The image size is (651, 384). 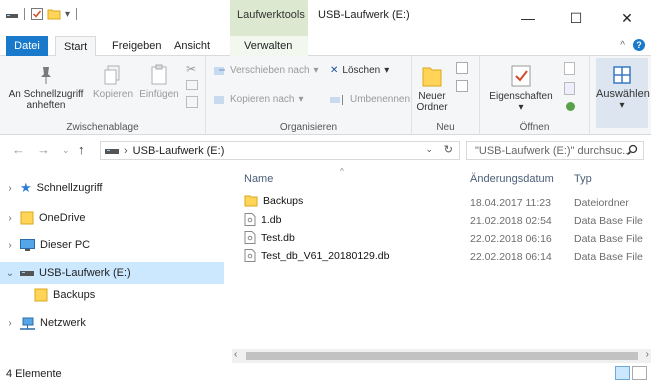 I want to click on column-header-date: Änderungsdatum, so click(x=512, y=179).